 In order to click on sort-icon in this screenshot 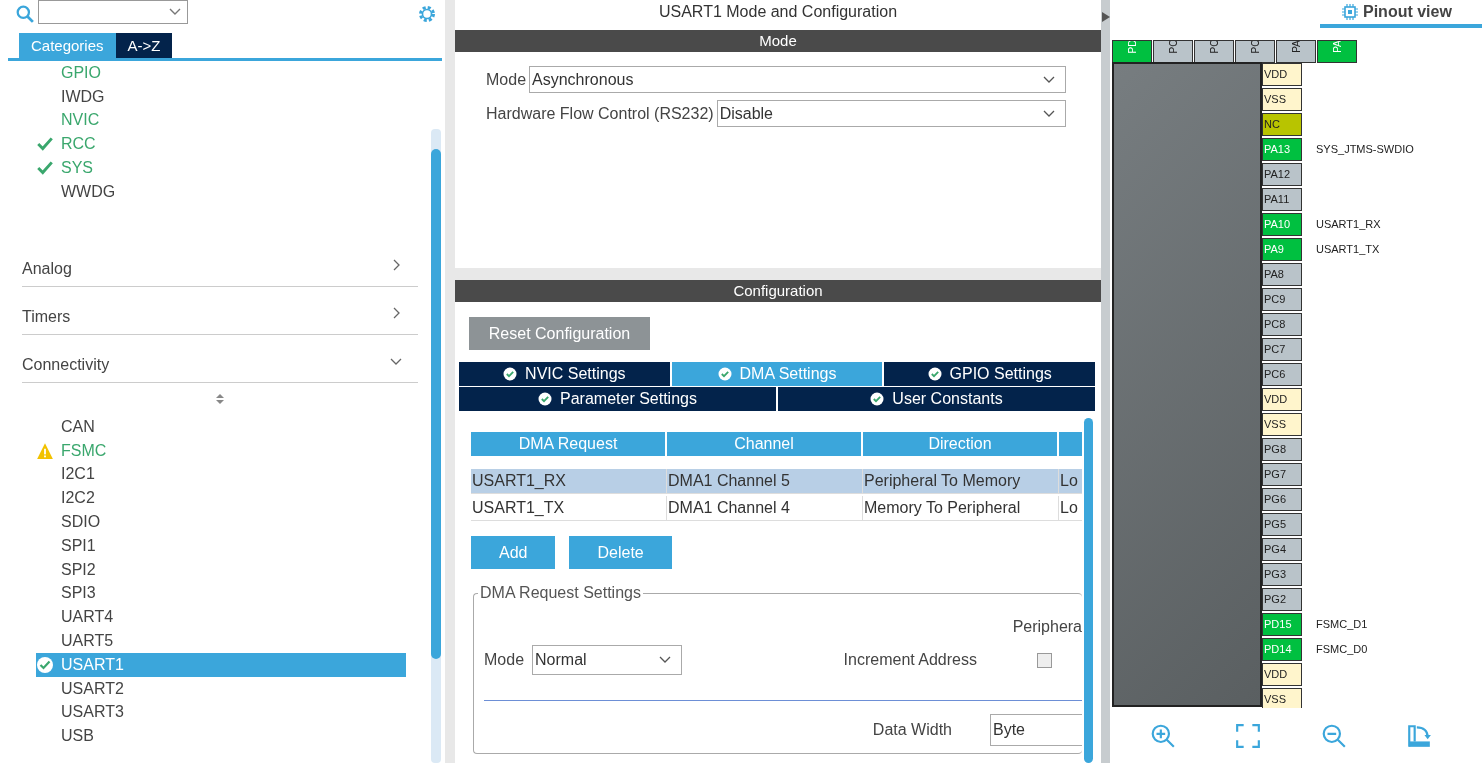, I will do `click(220, 399)`.